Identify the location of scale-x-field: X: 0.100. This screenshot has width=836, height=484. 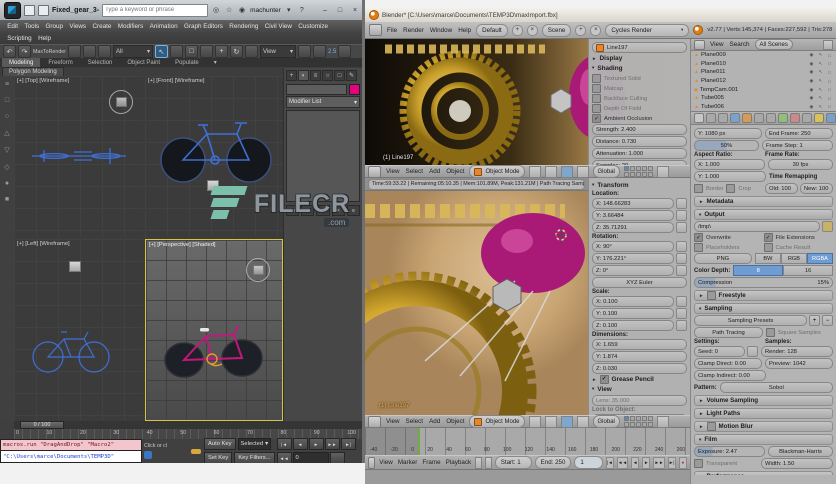
(633, 301).